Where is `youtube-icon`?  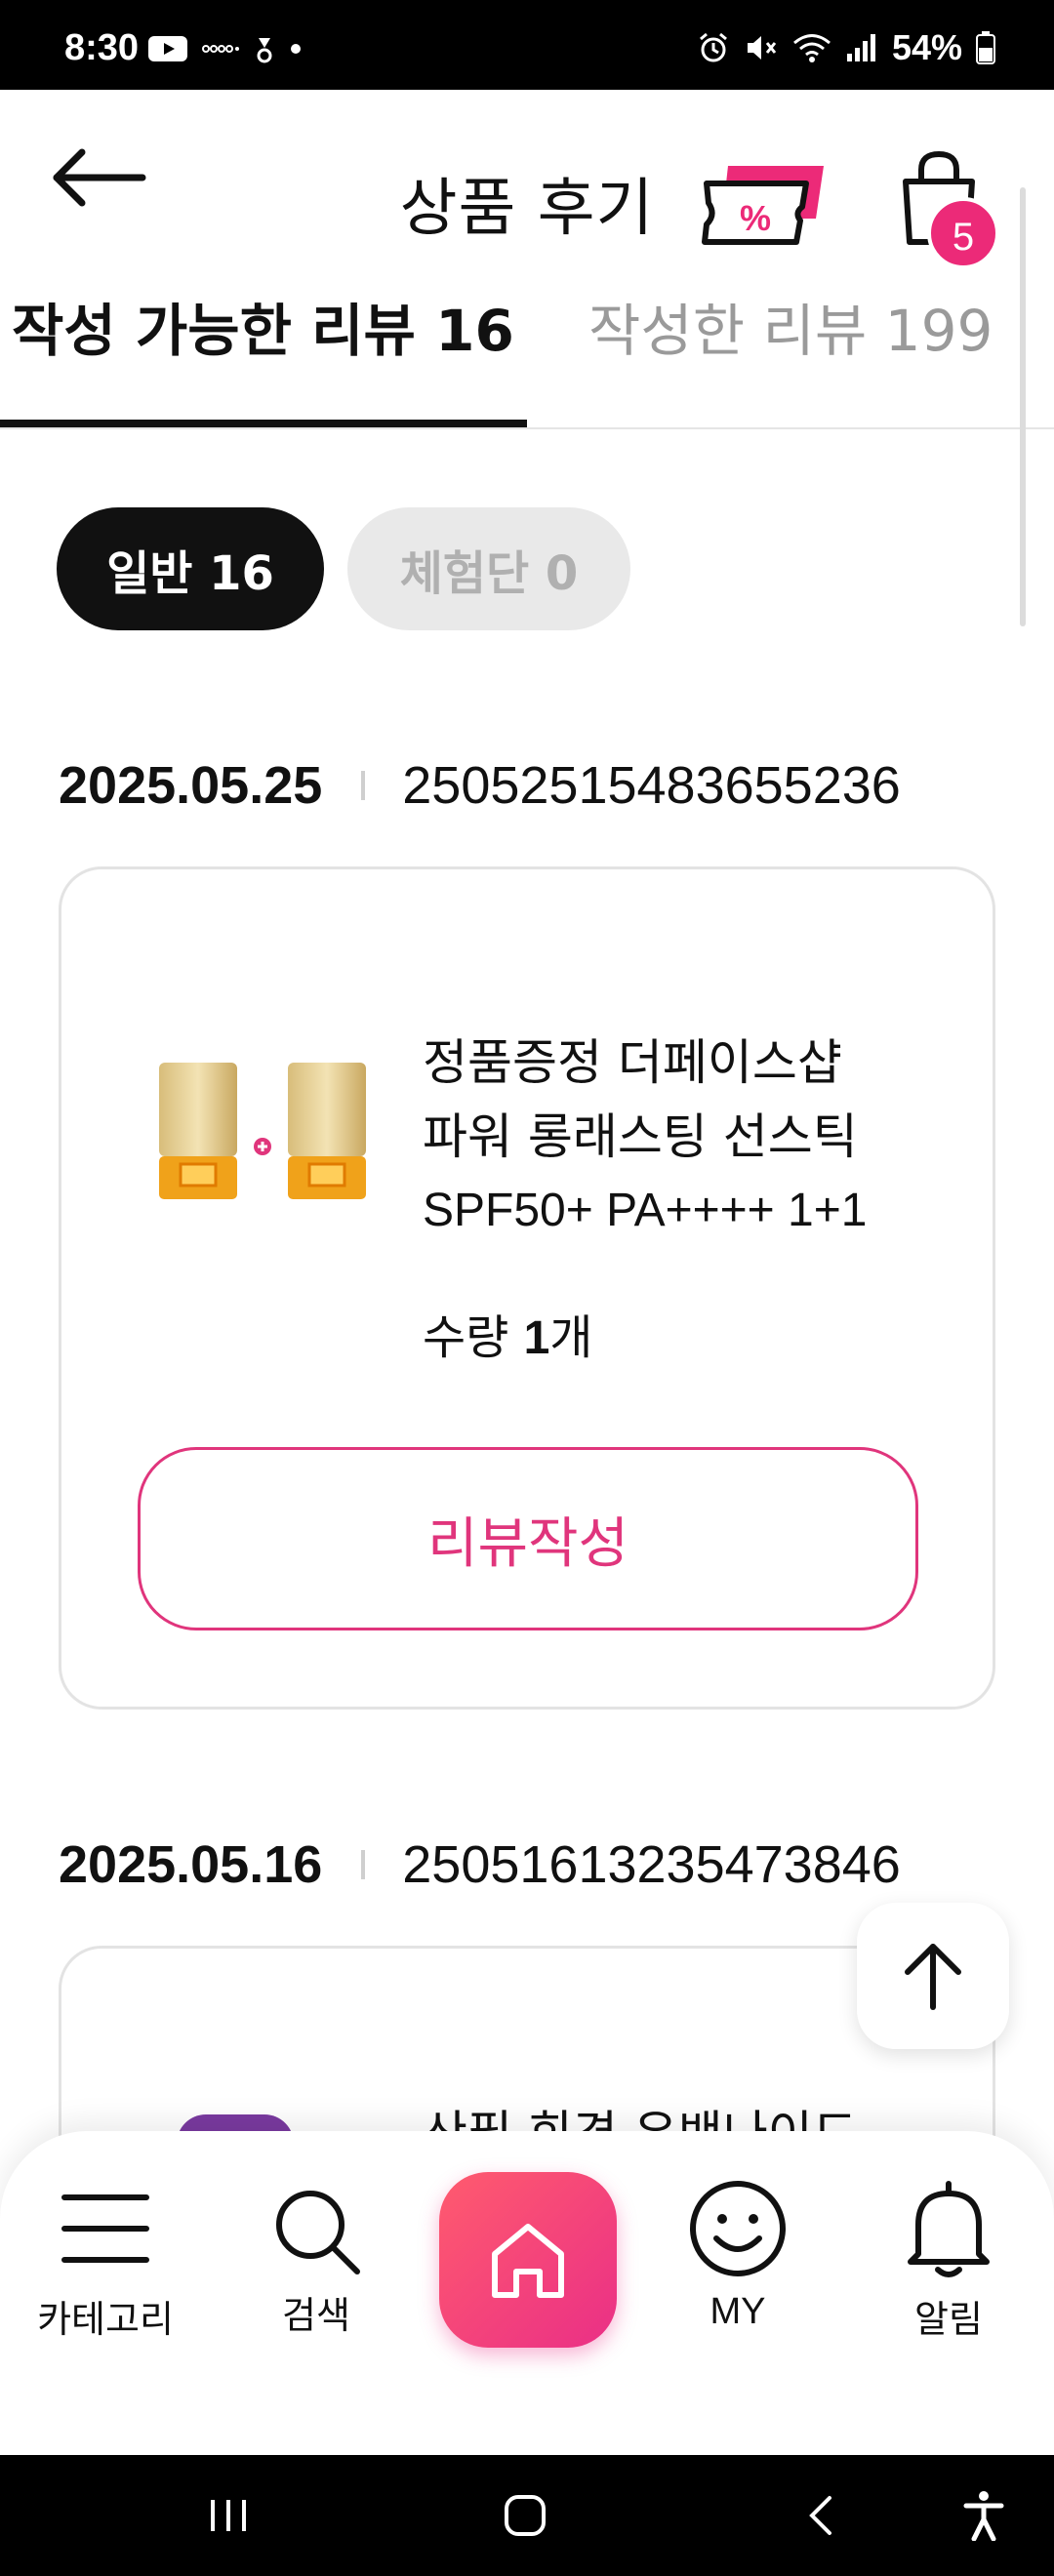 youtube-icon is located at coordinates (167, 48).